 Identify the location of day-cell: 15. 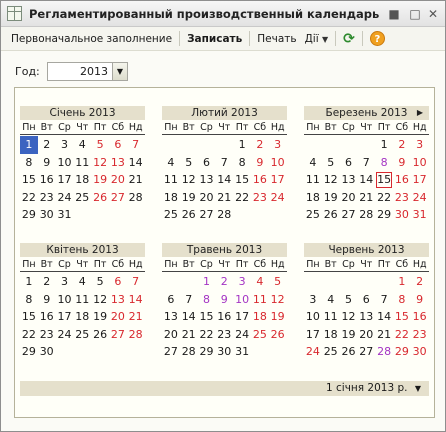
(29, 180).